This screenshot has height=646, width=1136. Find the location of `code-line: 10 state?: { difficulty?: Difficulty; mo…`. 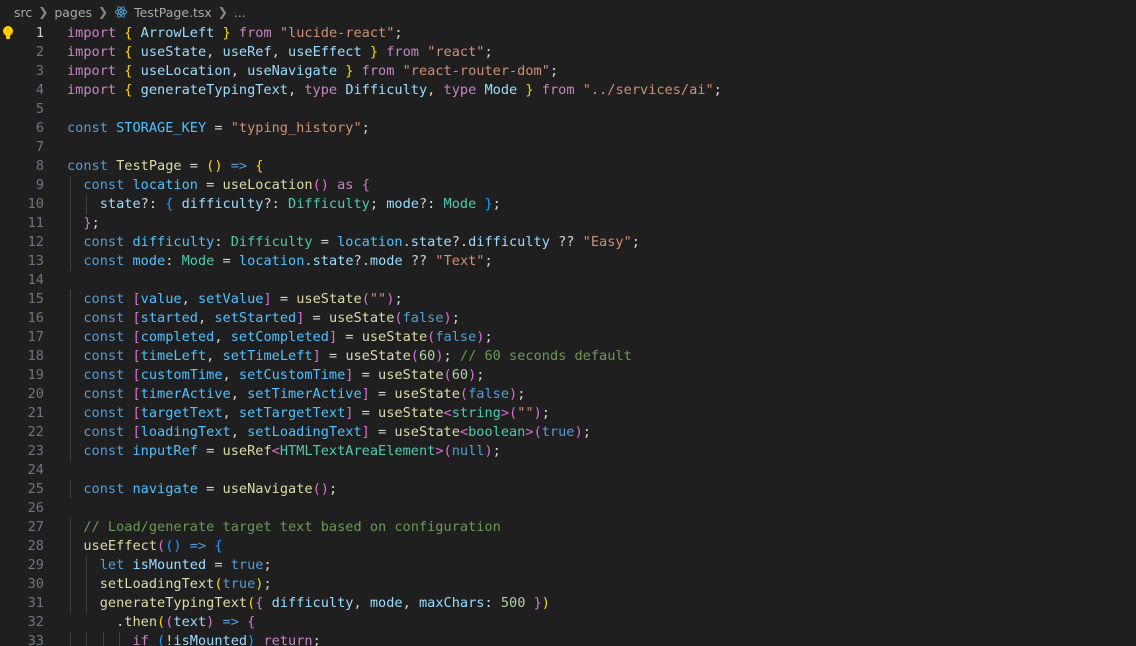

code-line: 10 state?: { difficulty?: Difficulty; mo… is located at coordinates (568, 204).